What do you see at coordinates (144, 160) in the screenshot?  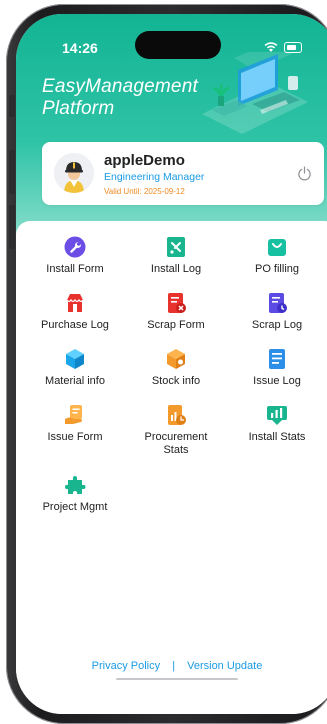 I see `user-name: appleDemo` at bounding box center [144, 160].